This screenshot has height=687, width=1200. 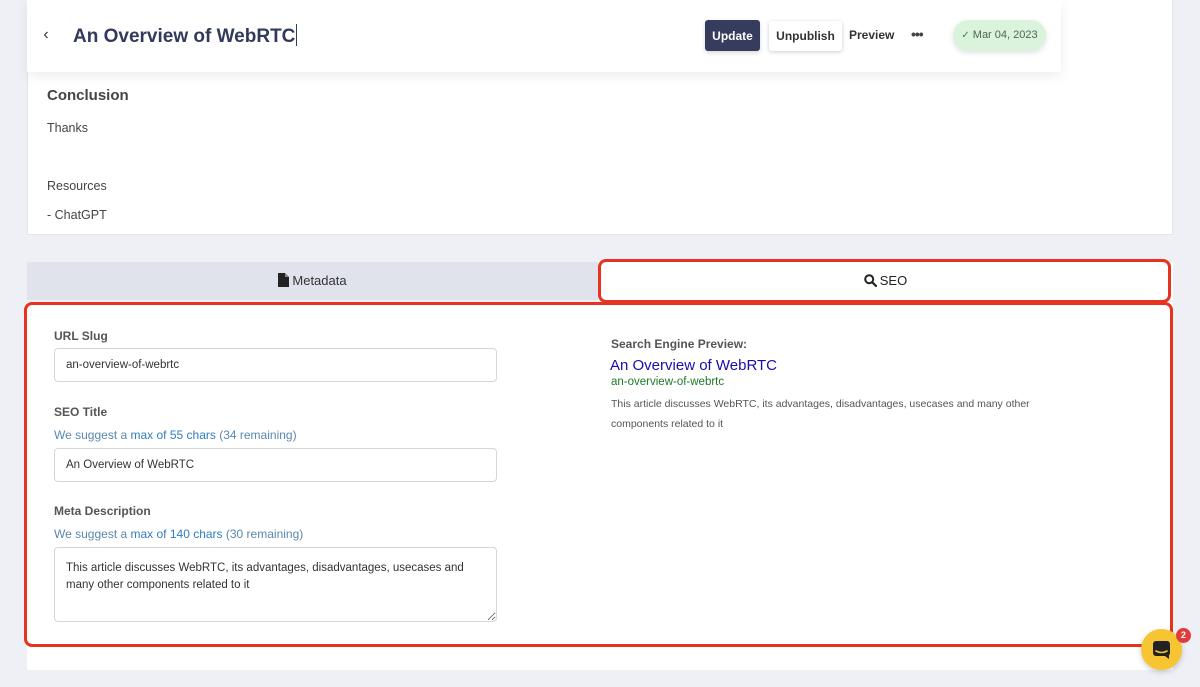 What do you see at coordinates (284, 283) in the screenshot?
I see `file-icon` at bounding box center [284, 283].